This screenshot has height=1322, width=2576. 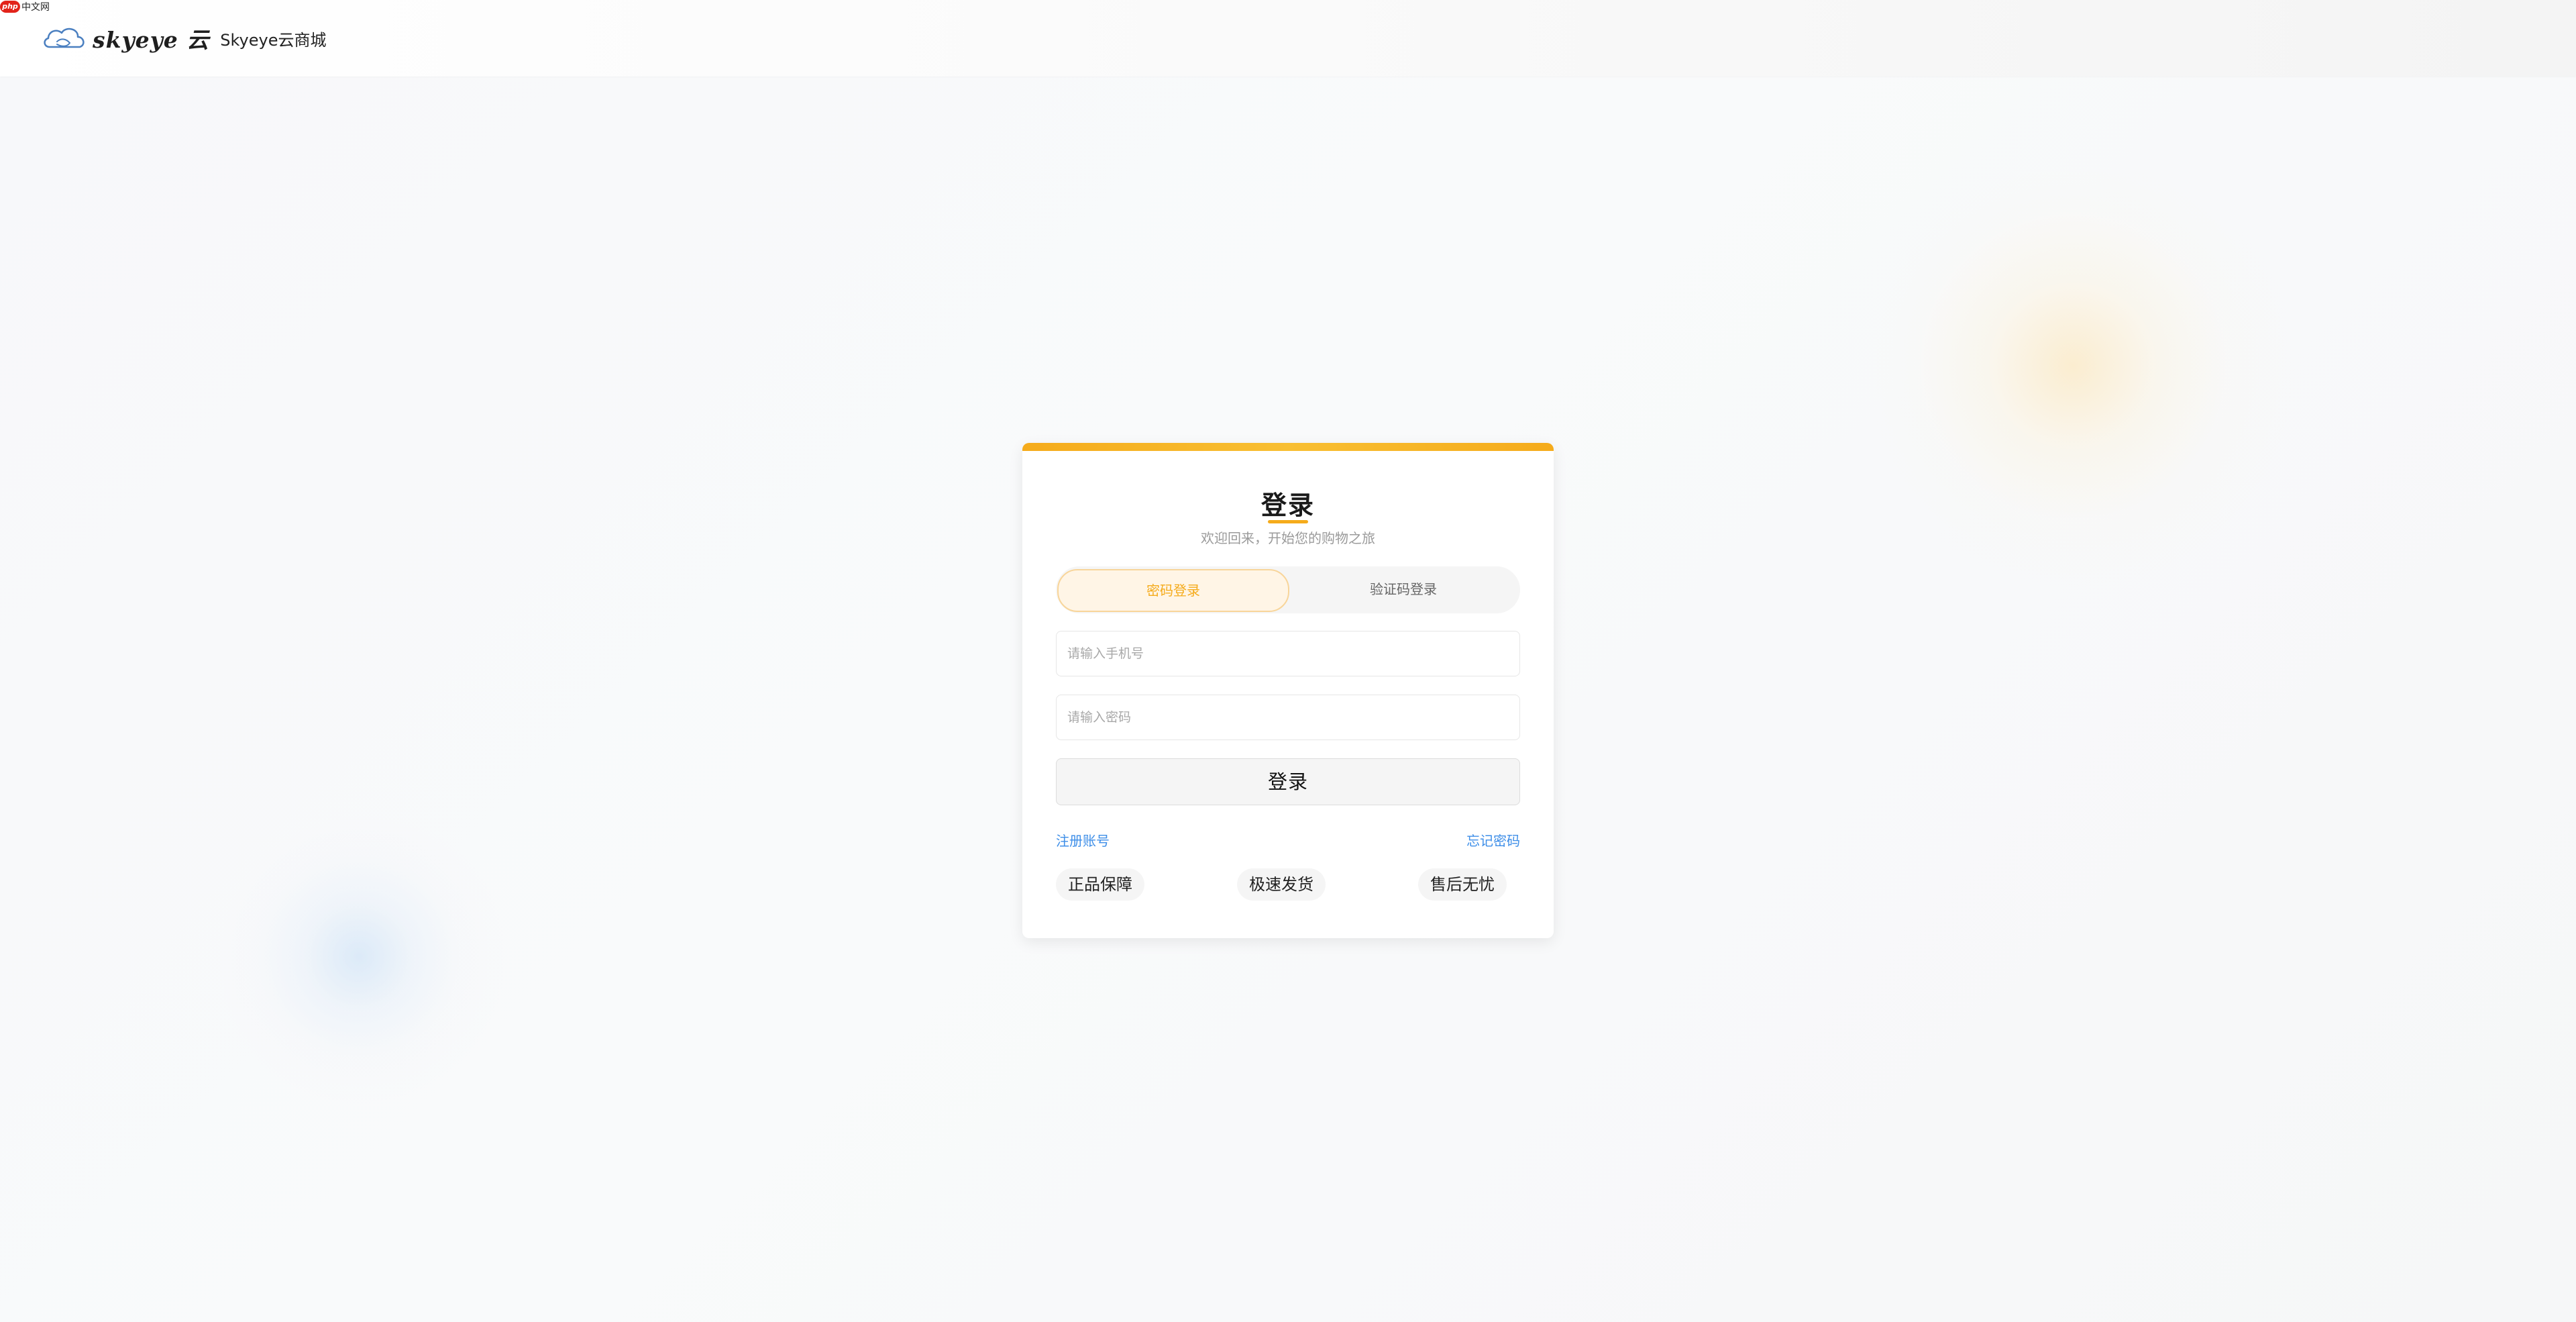 I want to click on brand-name: Skyeye云商城, so click(x=273, y=40).